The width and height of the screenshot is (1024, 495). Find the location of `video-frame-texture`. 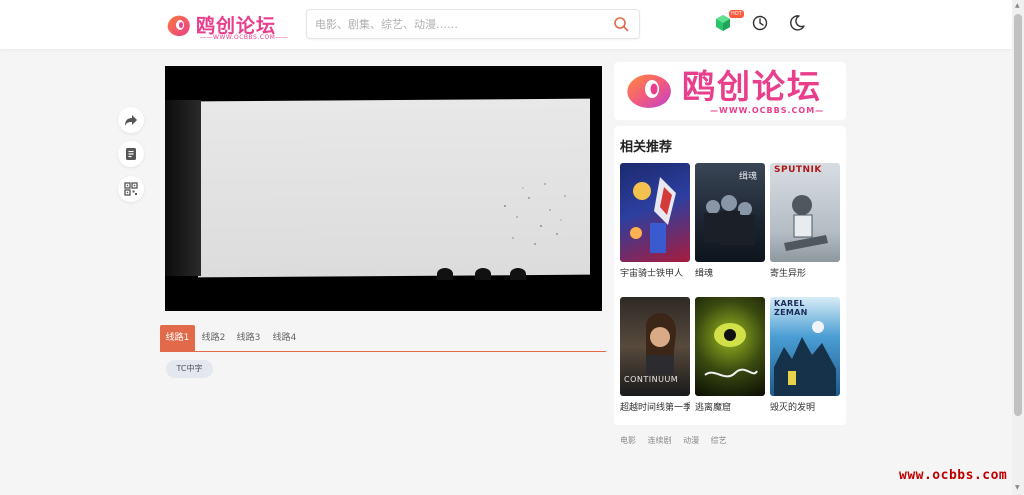

video-frame-texture is located at coordinates (535, 214).